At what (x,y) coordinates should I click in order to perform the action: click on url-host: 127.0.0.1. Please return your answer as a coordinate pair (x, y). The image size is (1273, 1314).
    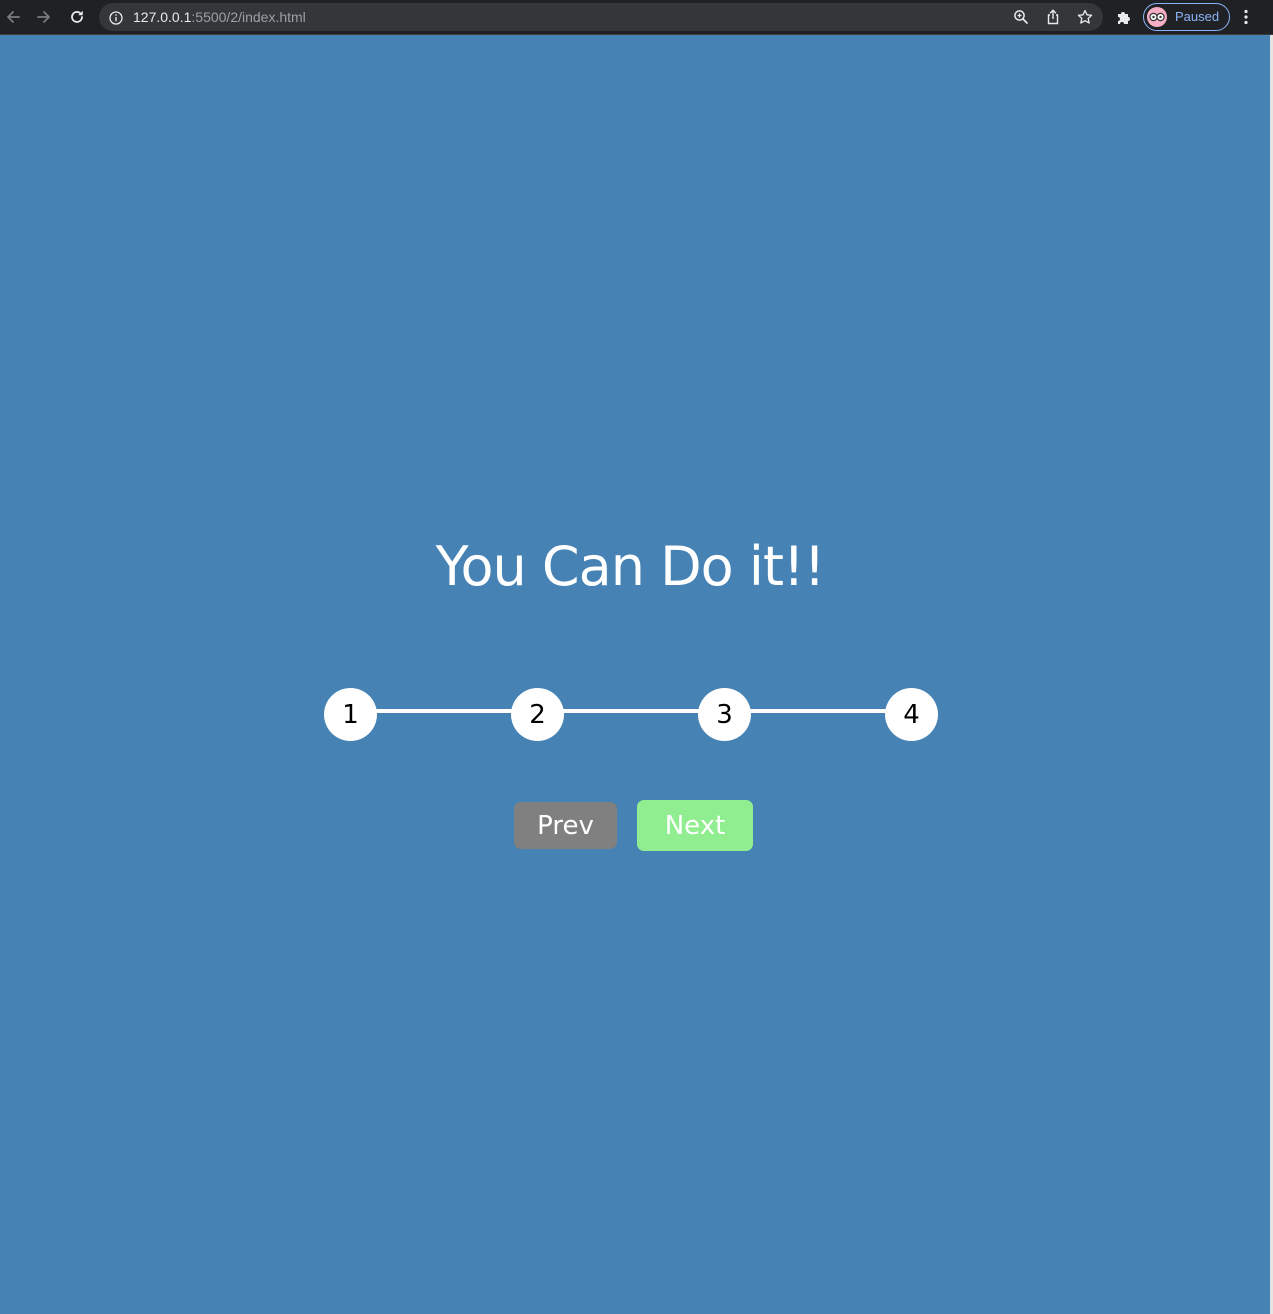
    Looking at the image, I should click on (162, 17).